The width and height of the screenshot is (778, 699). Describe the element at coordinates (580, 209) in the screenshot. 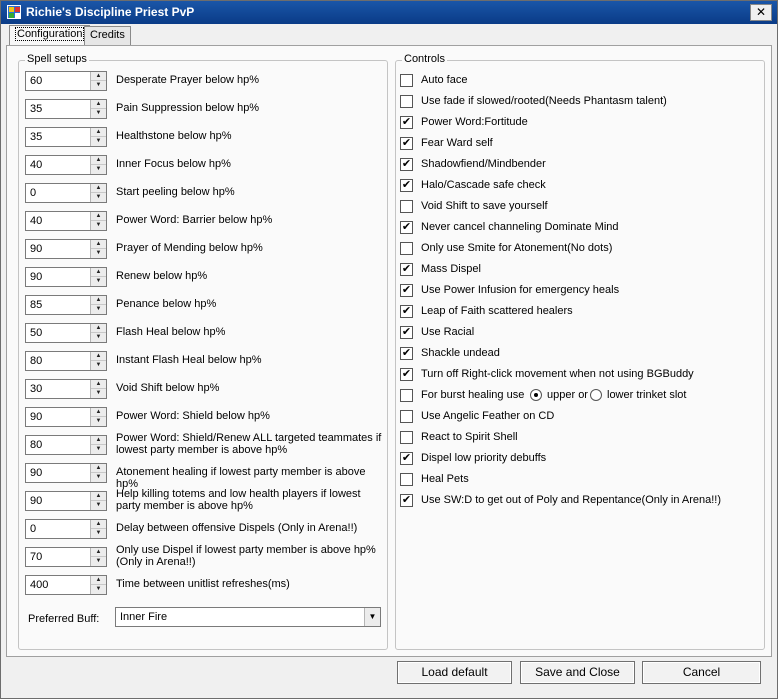

I see `control-option: Void Shift to save yourself` at that location.